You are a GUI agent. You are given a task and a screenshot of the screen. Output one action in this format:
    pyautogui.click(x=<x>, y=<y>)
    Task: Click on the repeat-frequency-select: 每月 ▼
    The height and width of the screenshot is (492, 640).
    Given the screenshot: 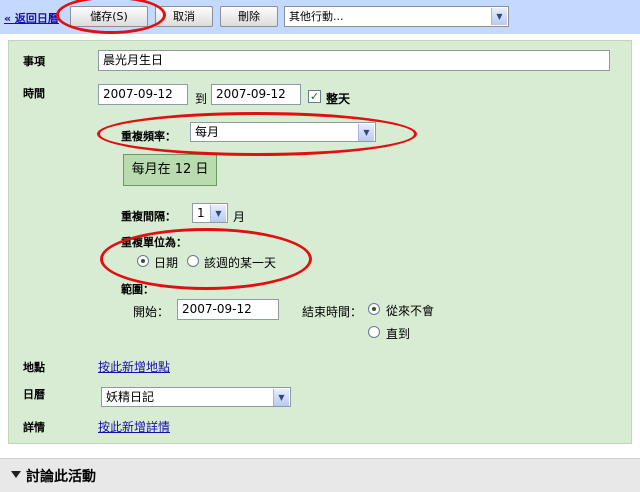 What is the action you would take?
    pyautogui.click(x=283, y=132)
    